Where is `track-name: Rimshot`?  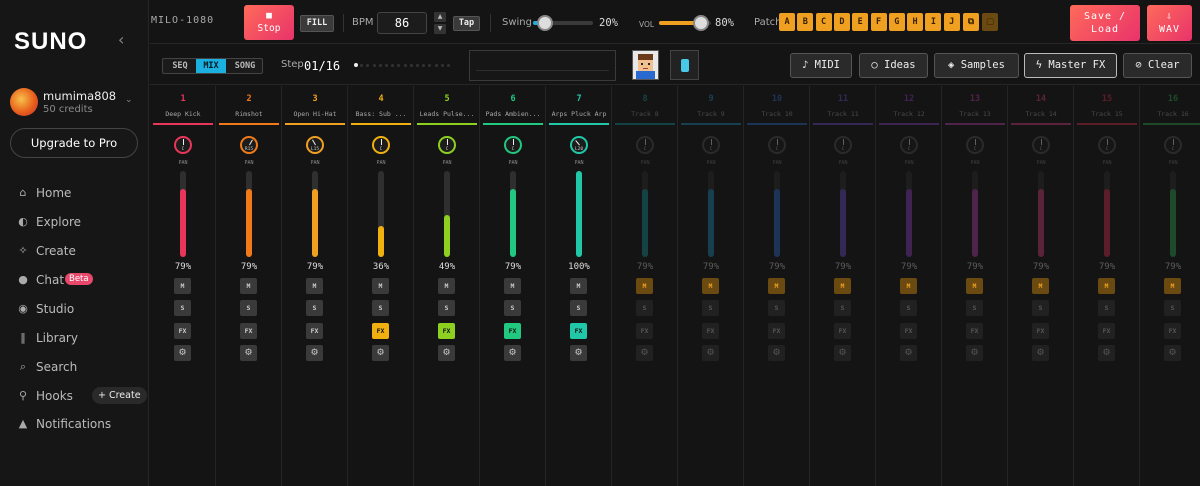
track-name: Rimshot is located at coordinates (249, 114).